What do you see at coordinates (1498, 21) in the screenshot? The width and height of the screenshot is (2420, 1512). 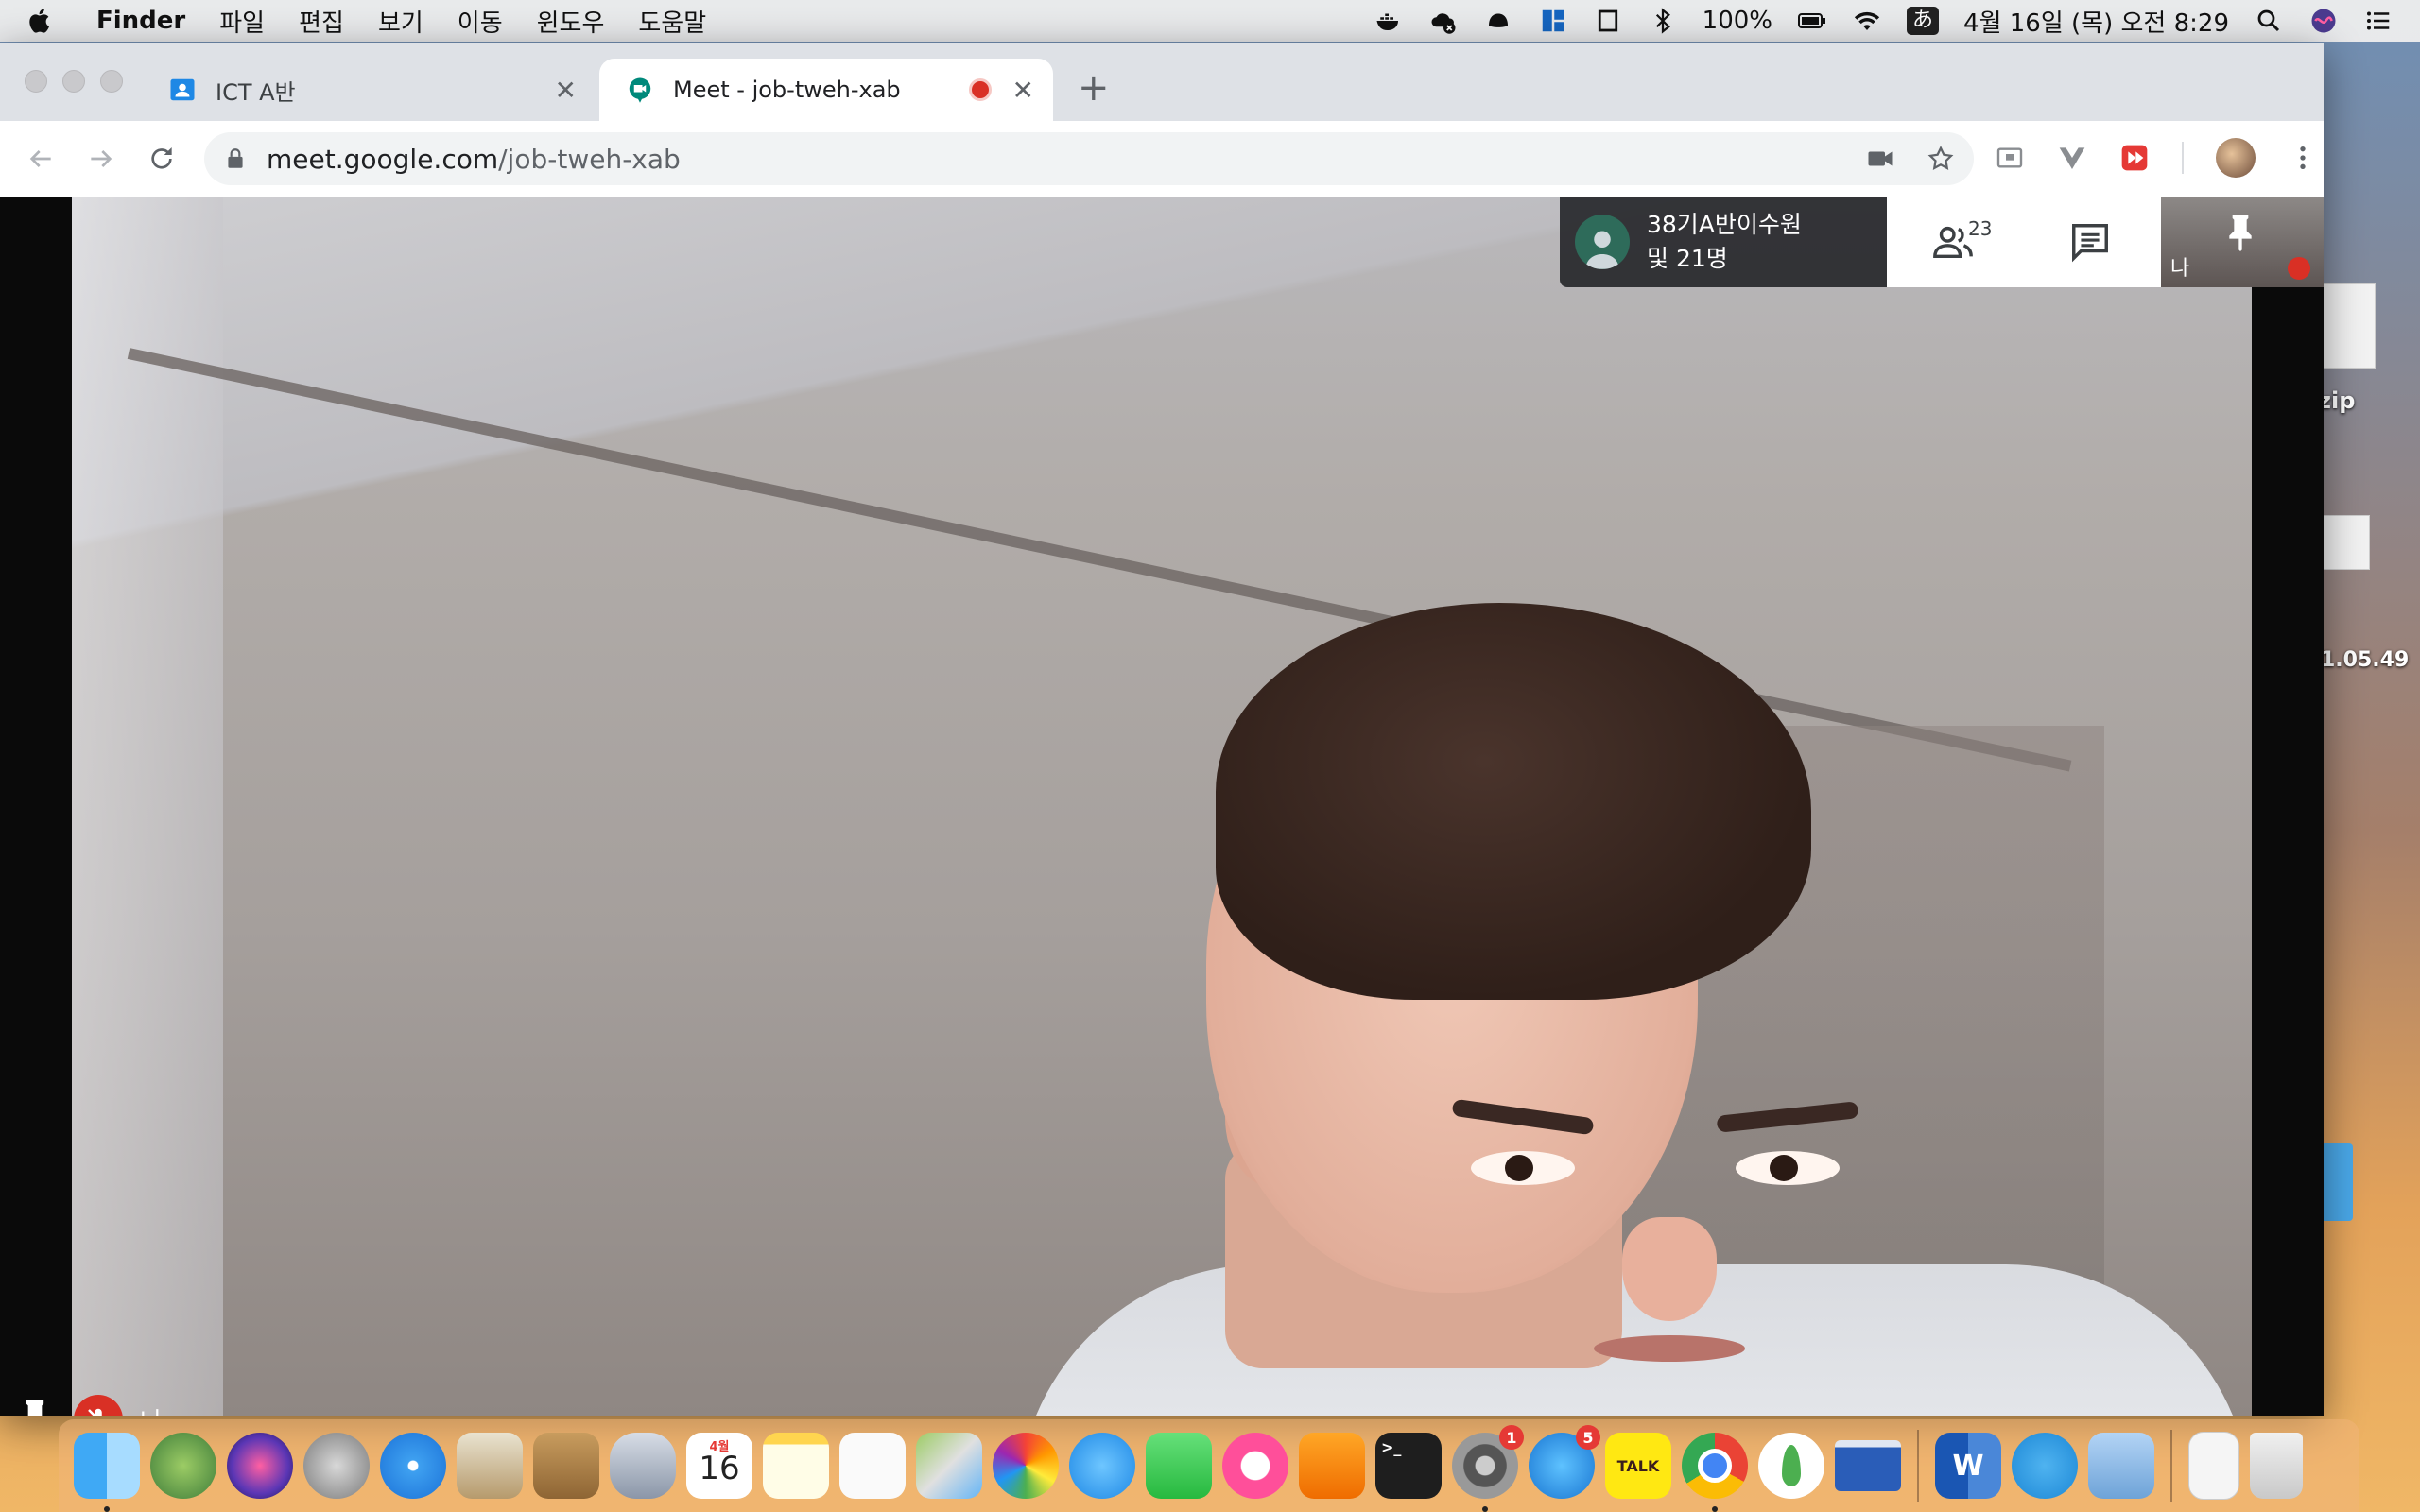 I see `hat-icon` at bounding box center [1498, 21].